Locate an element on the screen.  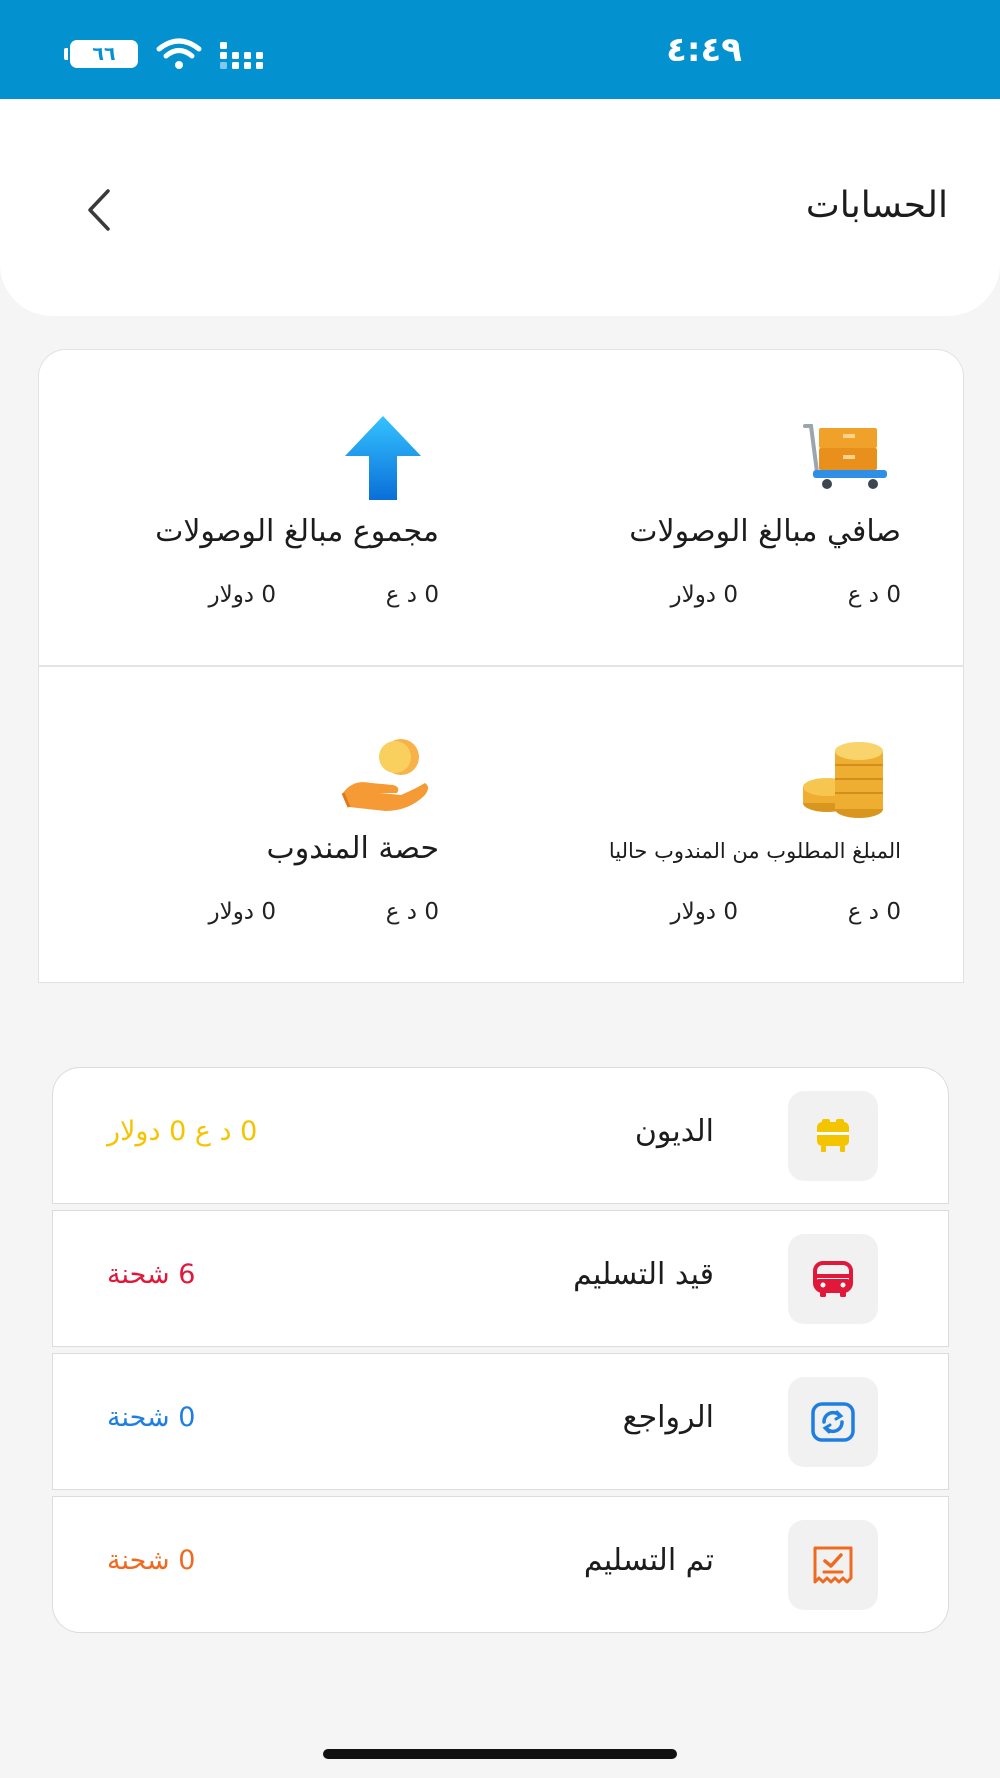
return-icon is located at coordinates (833, 1422).